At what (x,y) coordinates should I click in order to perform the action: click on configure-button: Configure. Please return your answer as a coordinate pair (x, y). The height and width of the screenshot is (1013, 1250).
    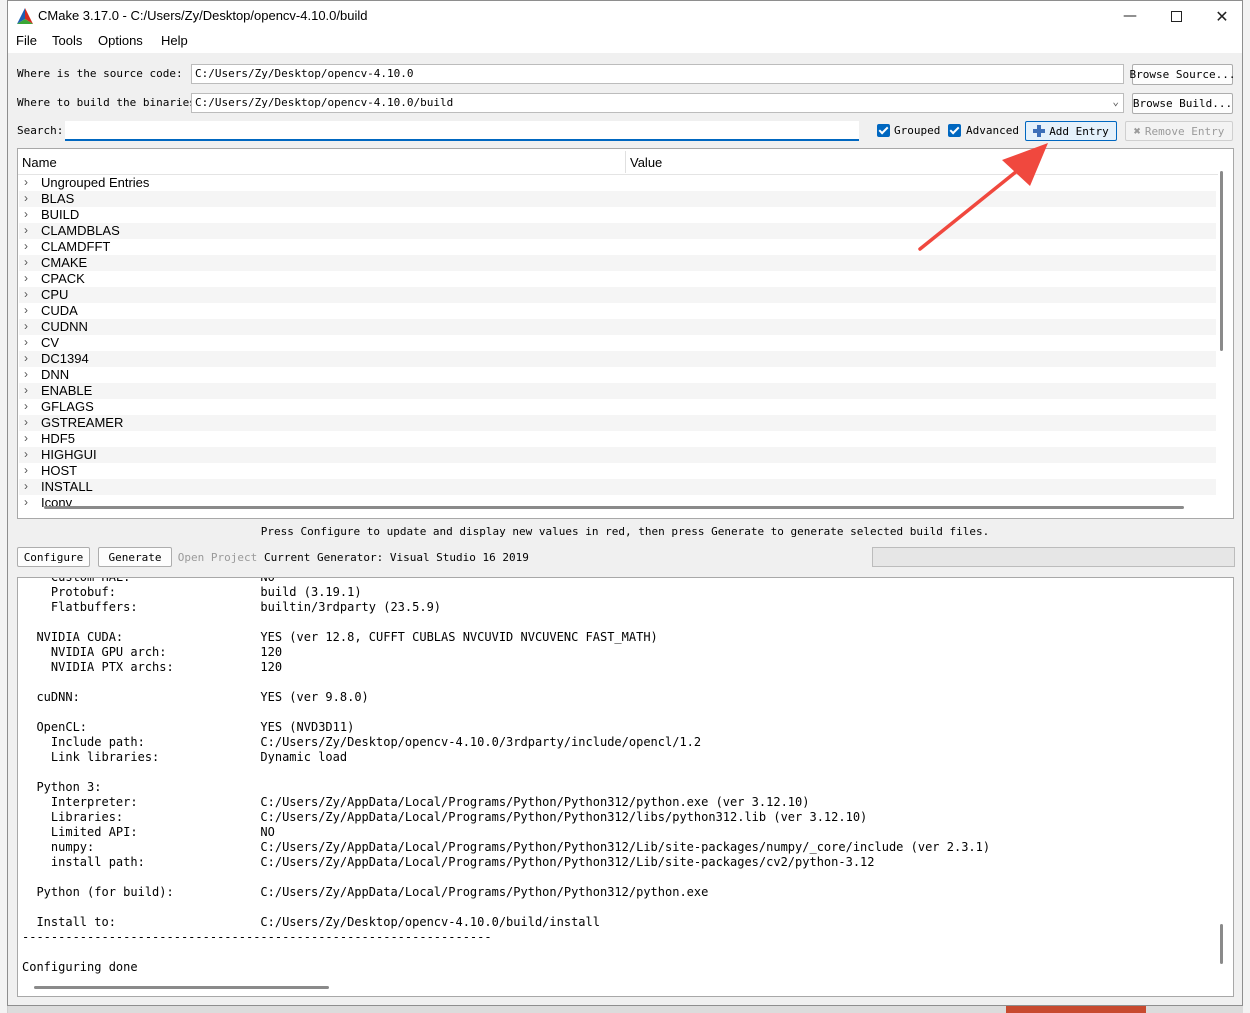
    Looking at the image, I should click on (53, 557).